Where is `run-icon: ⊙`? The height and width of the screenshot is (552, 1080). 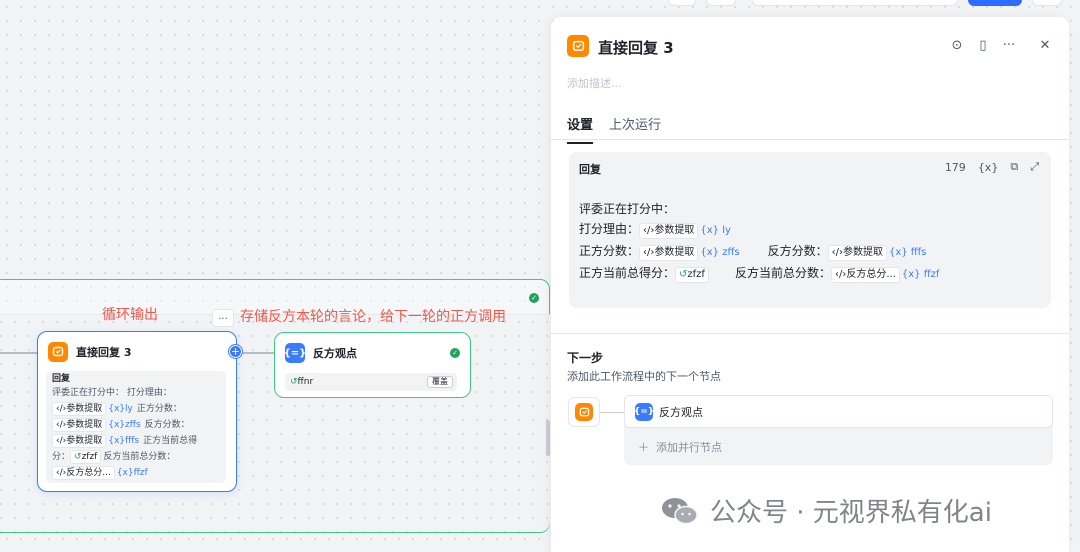
run-icon: ⊙ is located at coordinates (957, 45).